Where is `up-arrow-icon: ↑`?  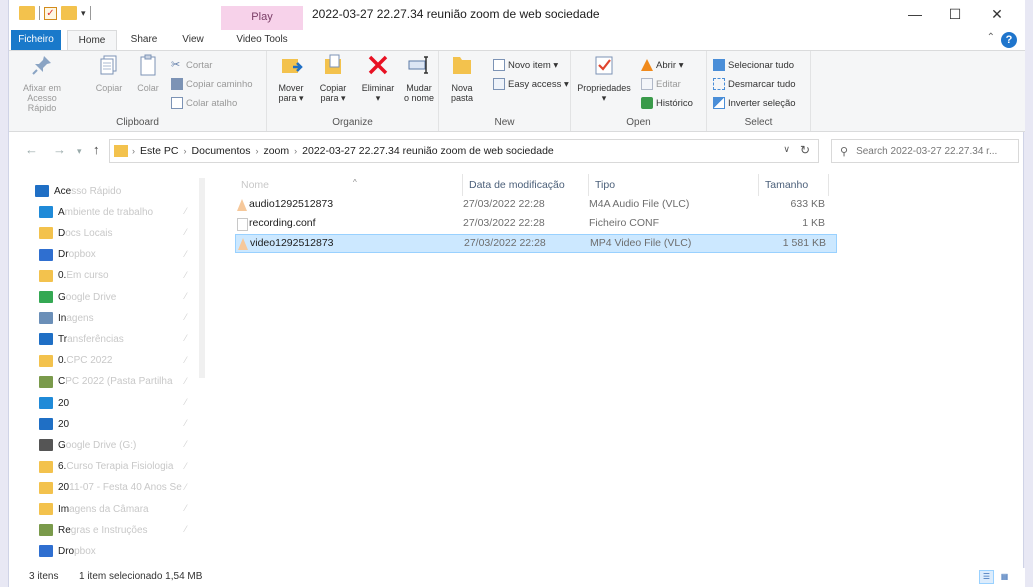 up-arrow-icon: ↑ is located at coordinates (96, 149).